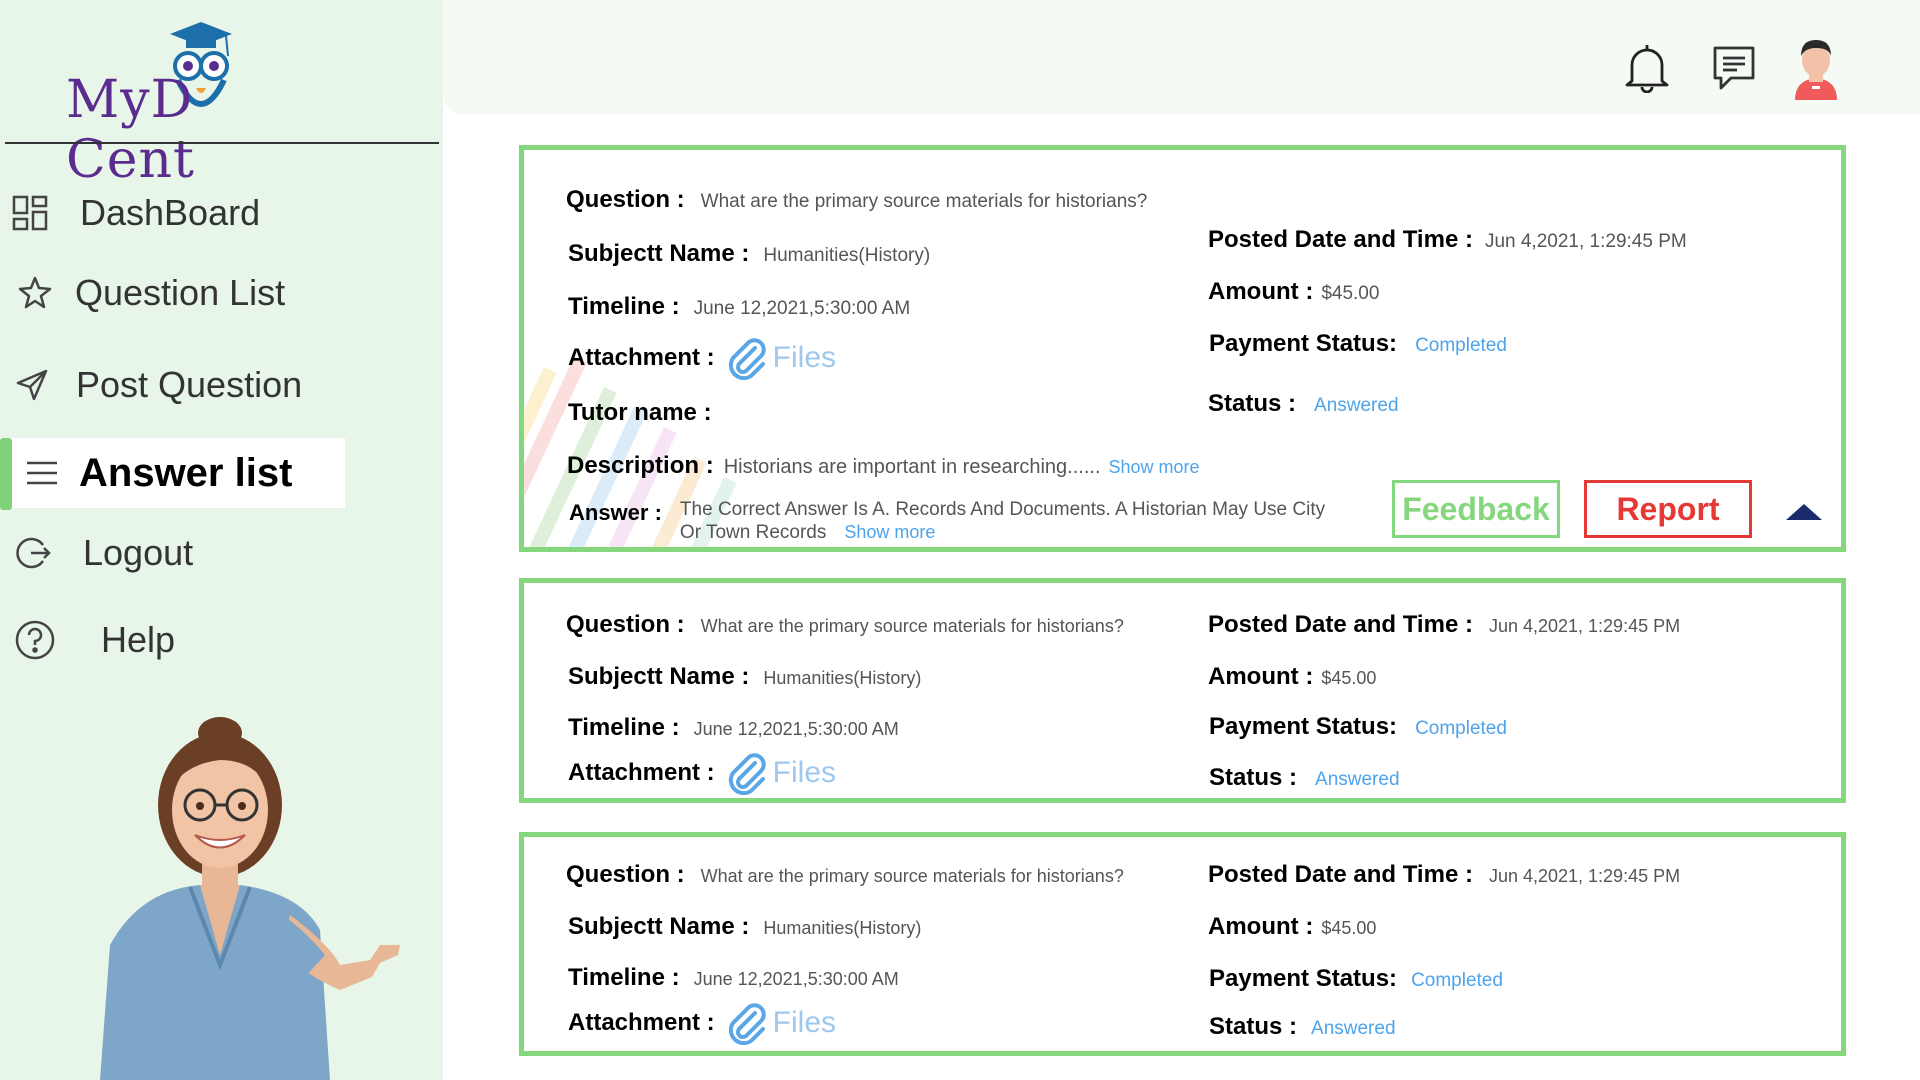 The width and height of the screenshot is (1920, 1080). What do you see at coordinates (753, 532) in the screenshot?
I see `answer-line-2: Or Town Records` at bounding box center [753, 532].